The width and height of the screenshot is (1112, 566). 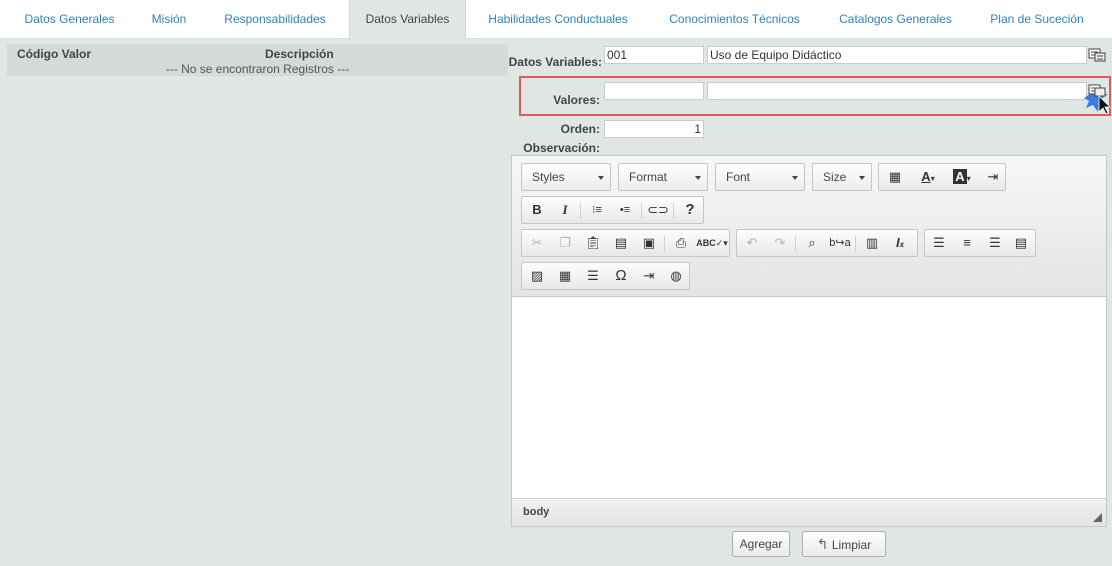 I want to click on datos-variables-code-field, so click(x=654, y=55).